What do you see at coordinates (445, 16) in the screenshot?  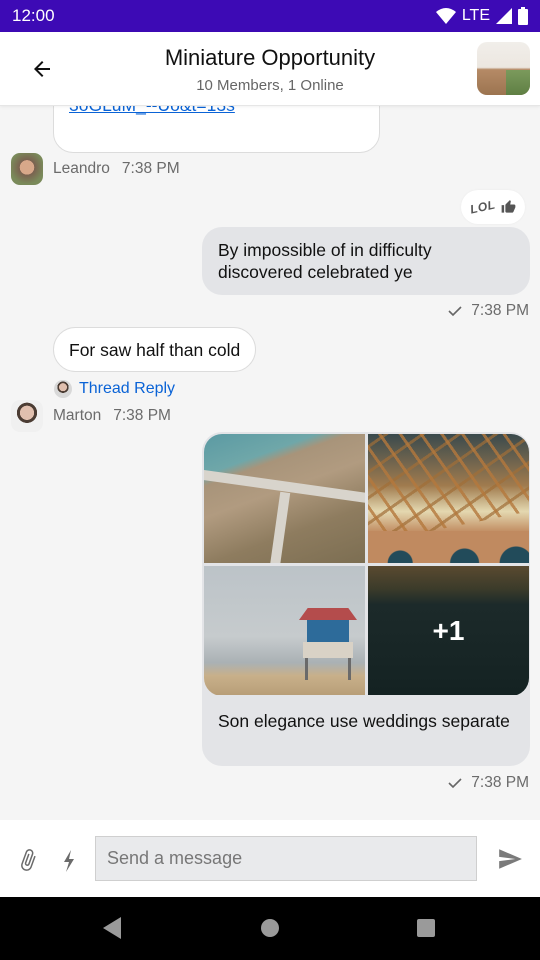 I see `wifi-icon` at bounding box center [445, 16].